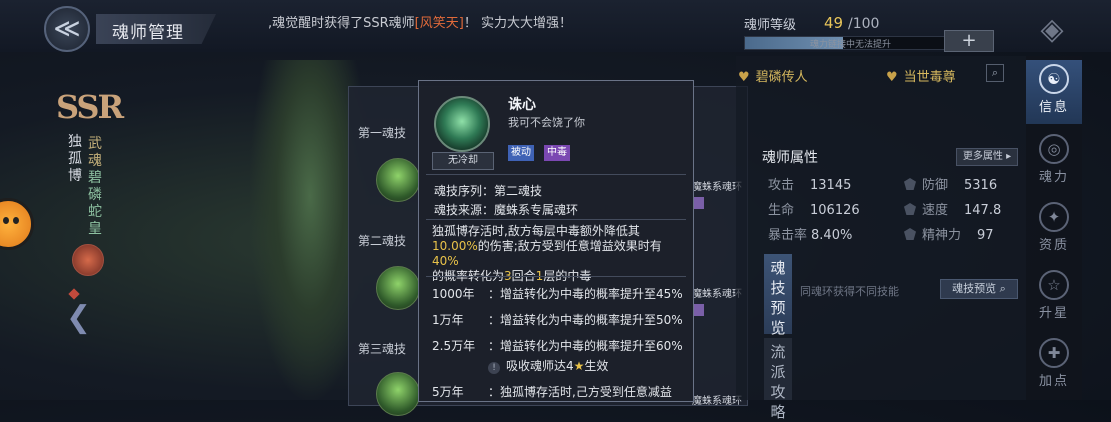 This screenshot has height=422, width=1111. Describe the element at coordinates (778, 379) in the screenshot. I see `strategy-tab: 流派攻略` at that location.